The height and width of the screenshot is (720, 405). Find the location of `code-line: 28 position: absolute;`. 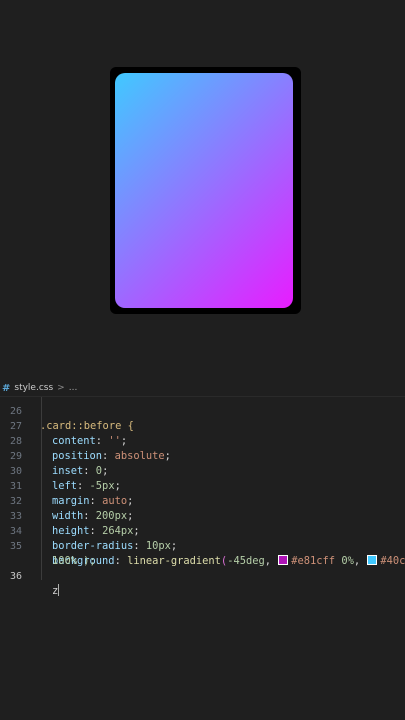

code-line: 28 position: absolute; is located at coordinates (202, 440).